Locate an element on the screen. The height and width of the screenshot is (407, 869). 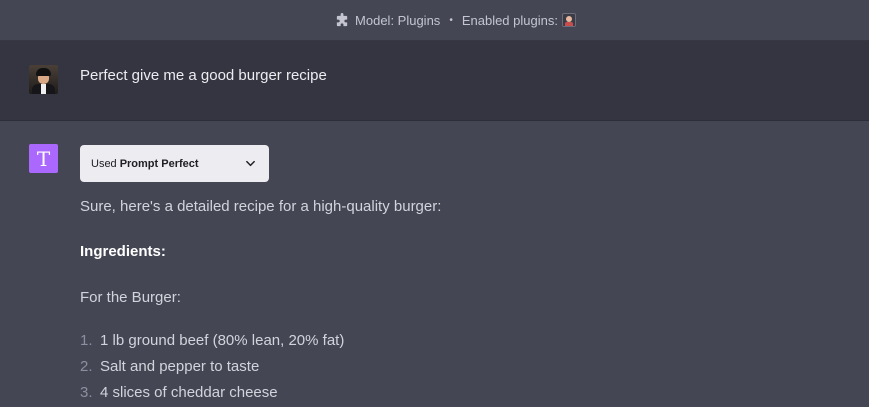
list-item-number: 2. is located at coordinates (86, 366).